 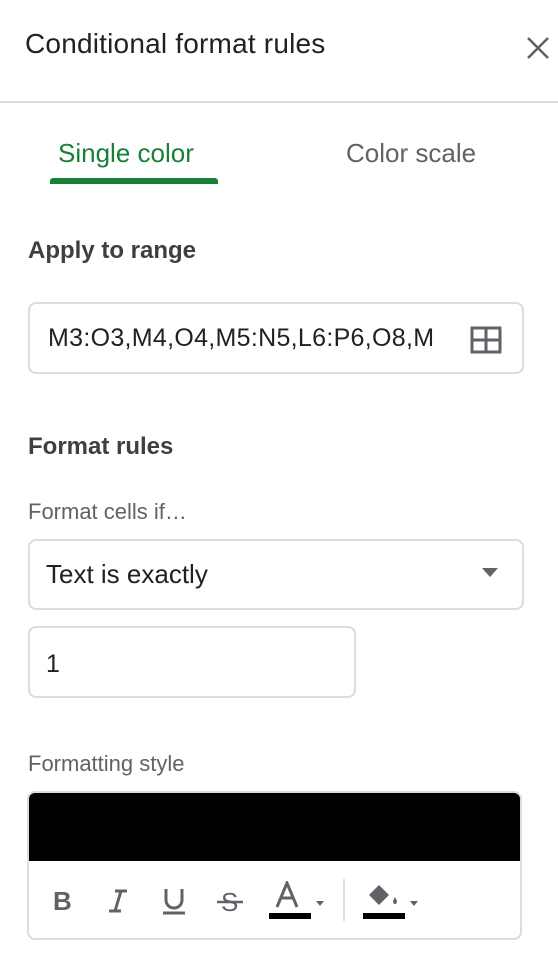 I want to click on tab-single-color: Single color, so click(x=126, y=153).